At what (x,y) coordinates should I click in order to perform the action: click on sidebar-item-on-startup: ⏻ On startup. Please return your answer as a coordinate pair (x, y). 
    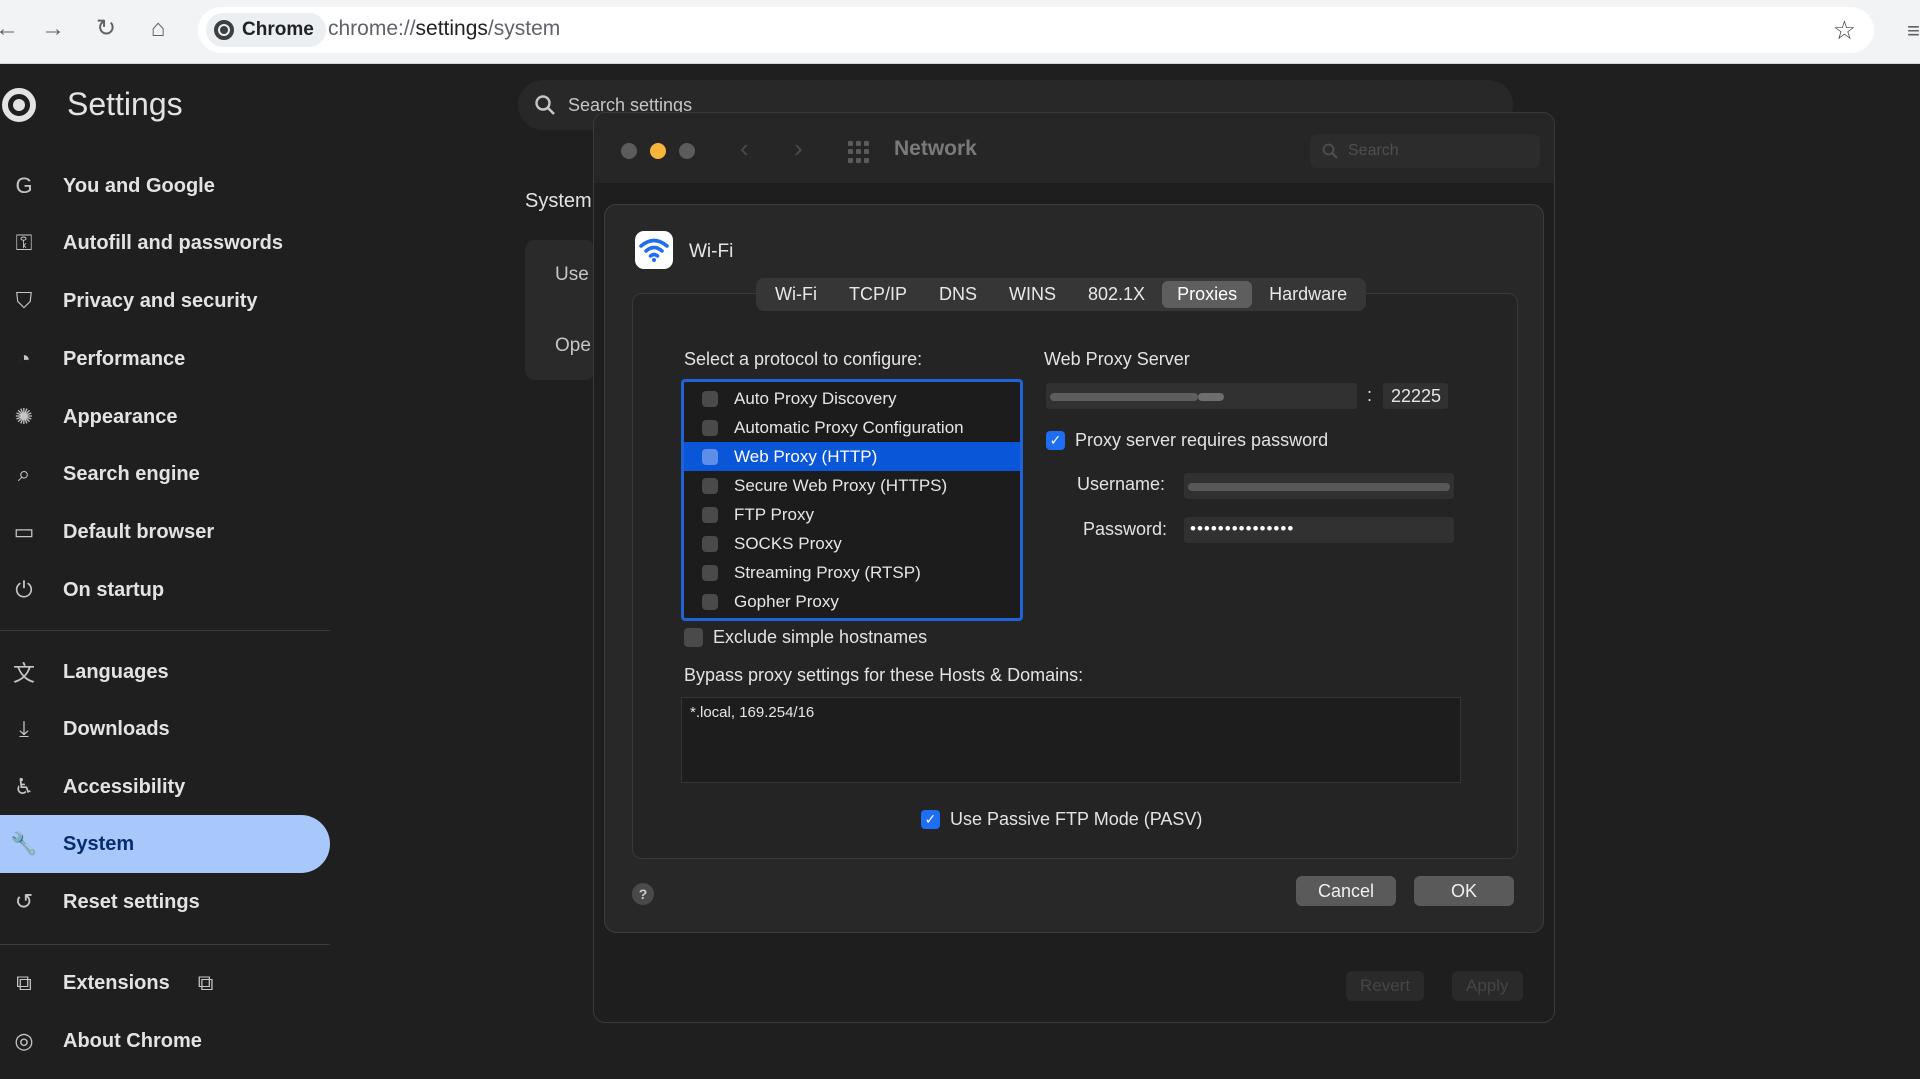
    Looking at the image, I should click on (165, 590).